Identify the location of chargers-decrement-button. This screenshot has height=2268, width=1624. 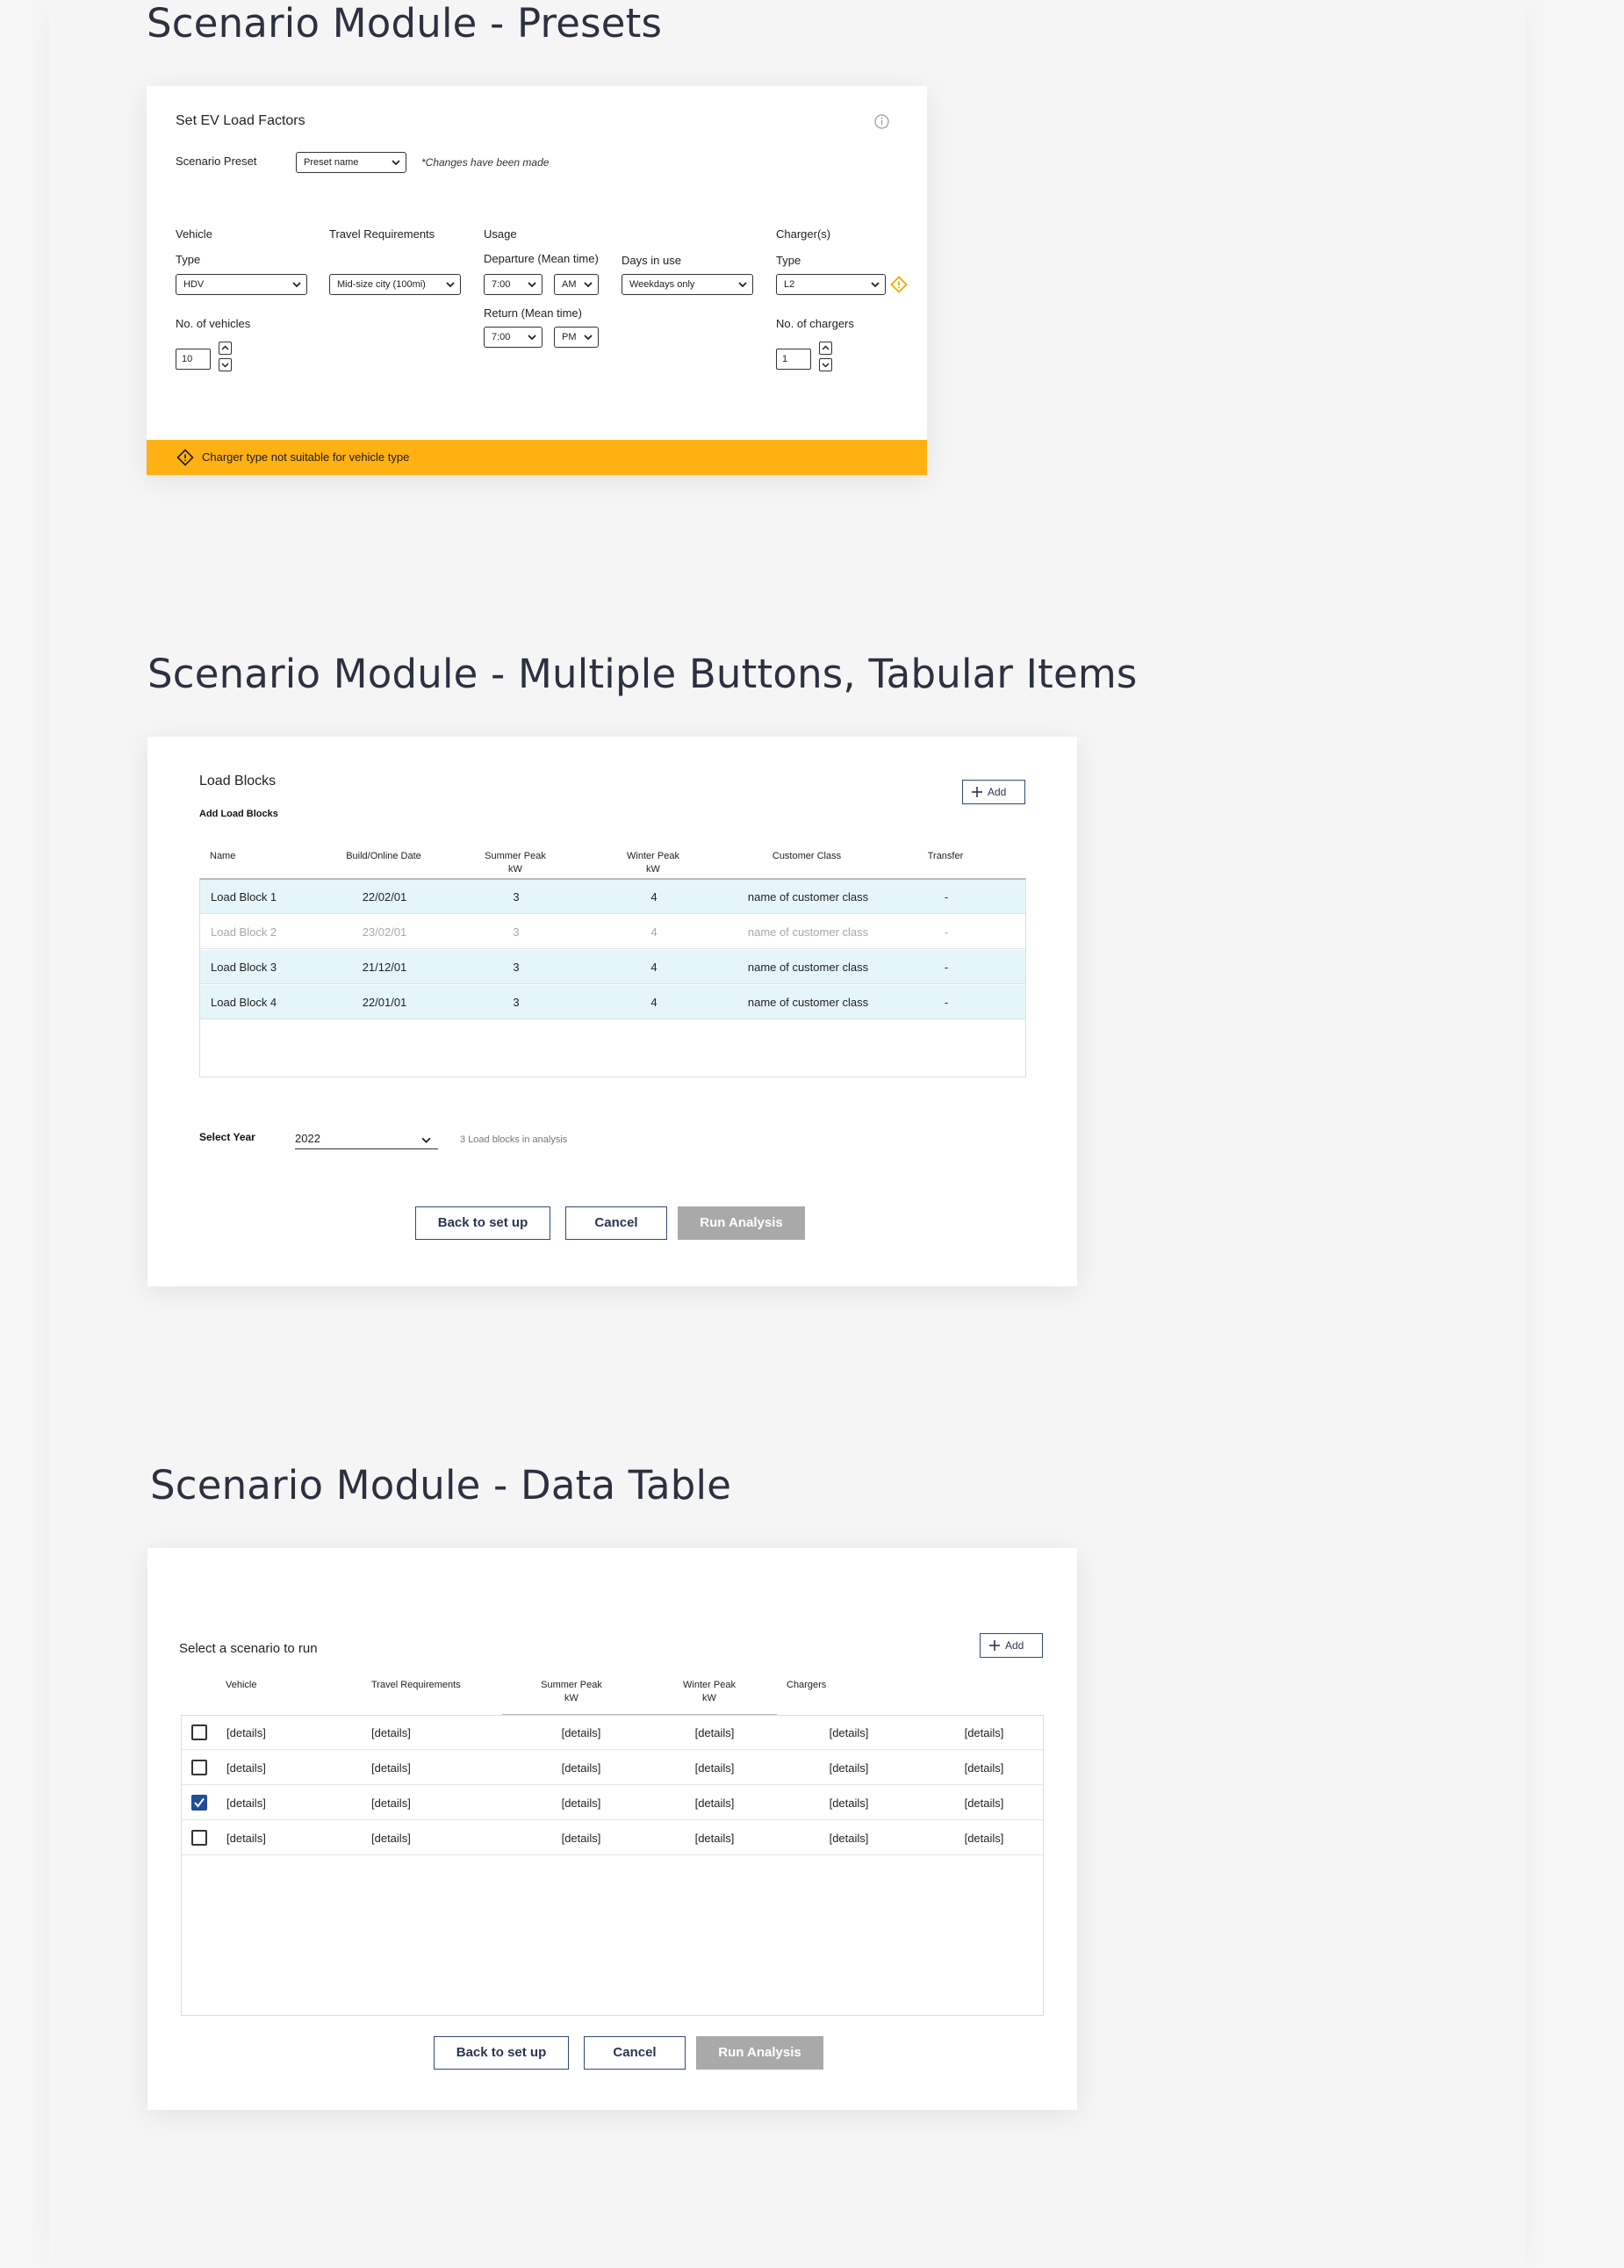
(826, 364).